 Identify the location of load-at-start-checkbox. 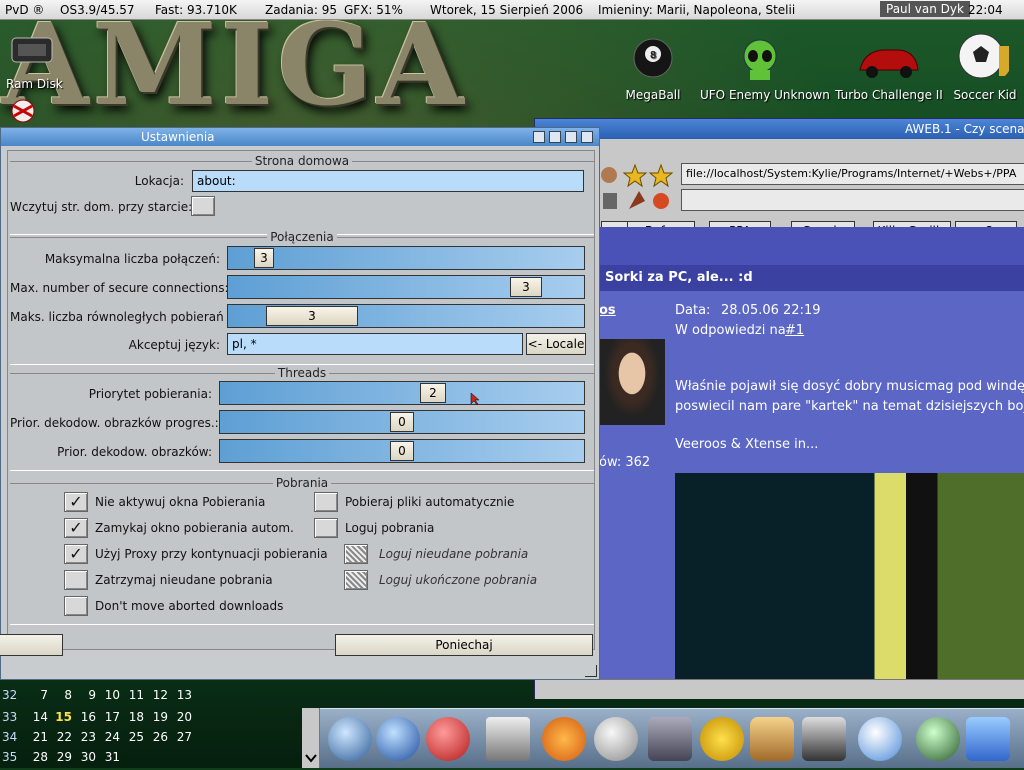
(203, 206).